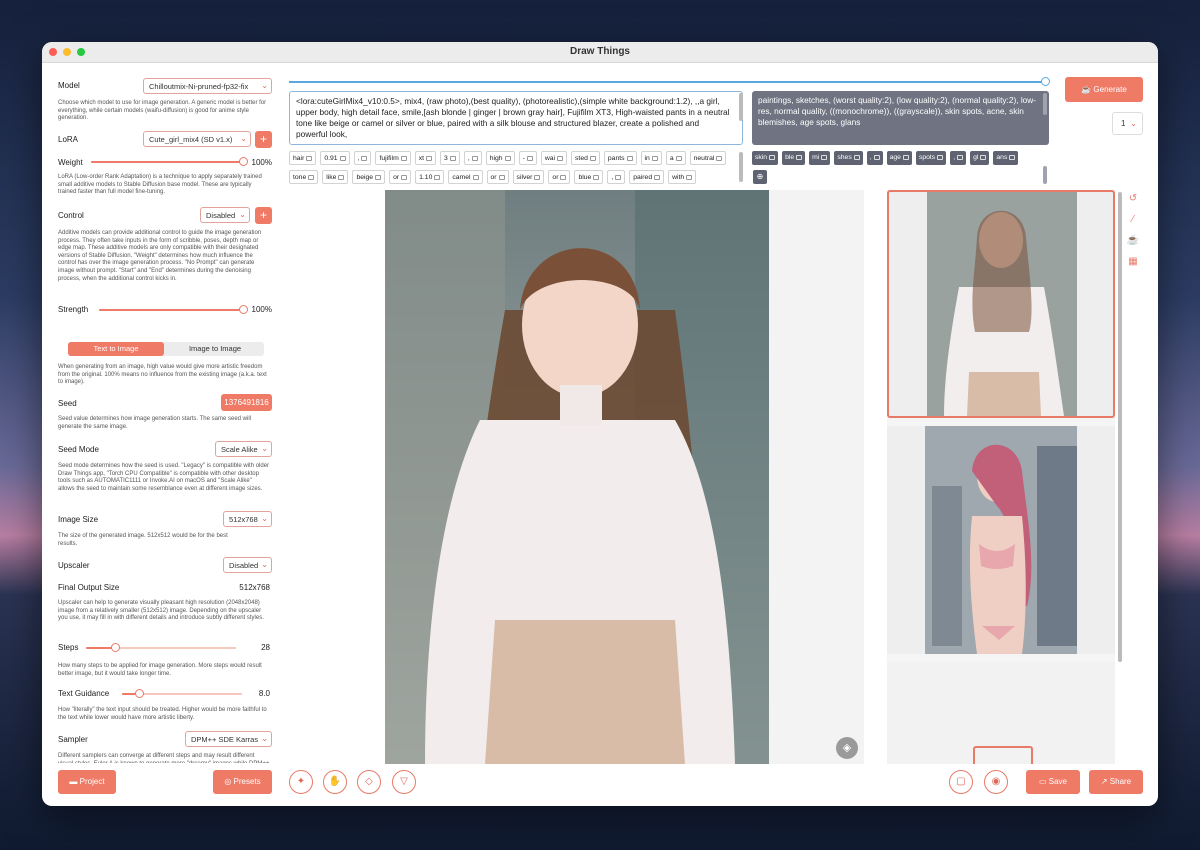 This screenshot has height=850, width=1200. What do you see at coordinates (303, 158) in the screenshot?
I see `prompt-token: hair` at bounding box center [303, 158].